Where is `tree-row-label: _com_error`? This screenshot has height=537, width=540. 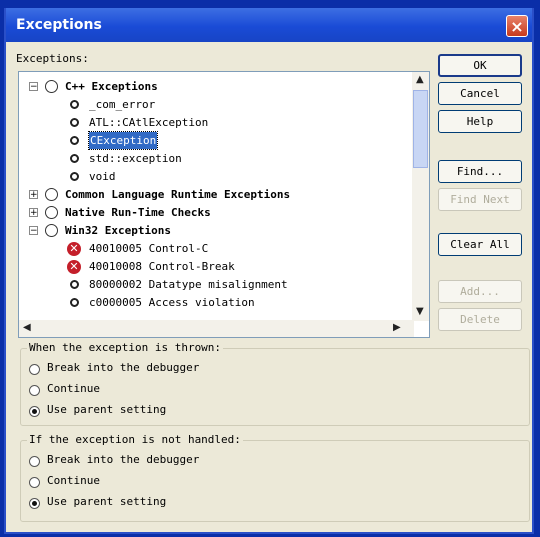
tree-row-label: _com_error is located at coordinates (122, 104).